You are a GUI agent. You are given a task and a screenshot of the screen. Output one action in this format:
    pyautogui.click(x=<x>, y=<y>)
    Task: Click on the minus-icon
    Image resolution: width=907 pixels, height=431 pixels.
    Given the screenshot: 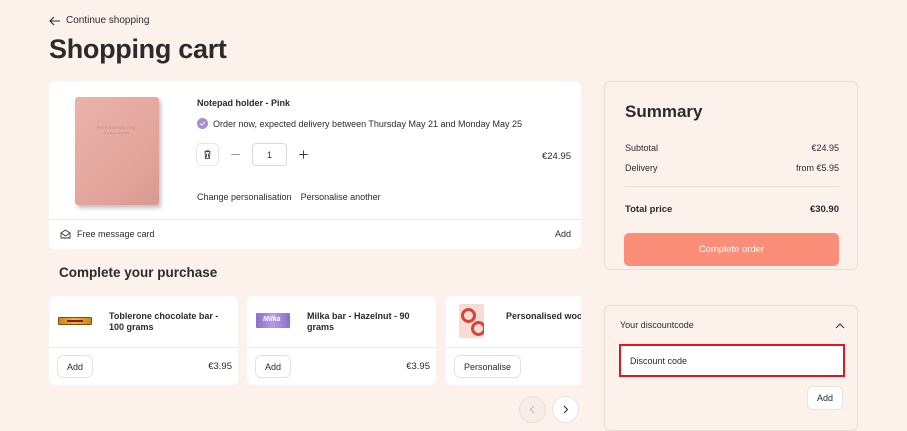 What is the action you would take?
    pyautogui.click(x=235, y=154)
    